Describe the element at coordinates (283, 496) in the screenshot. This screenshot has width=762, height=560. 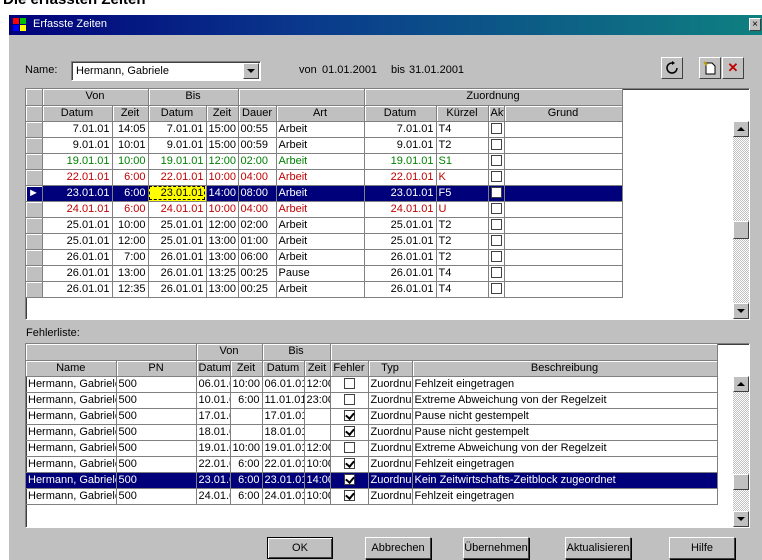
I see `error-cell: 24.01.01` at that location.